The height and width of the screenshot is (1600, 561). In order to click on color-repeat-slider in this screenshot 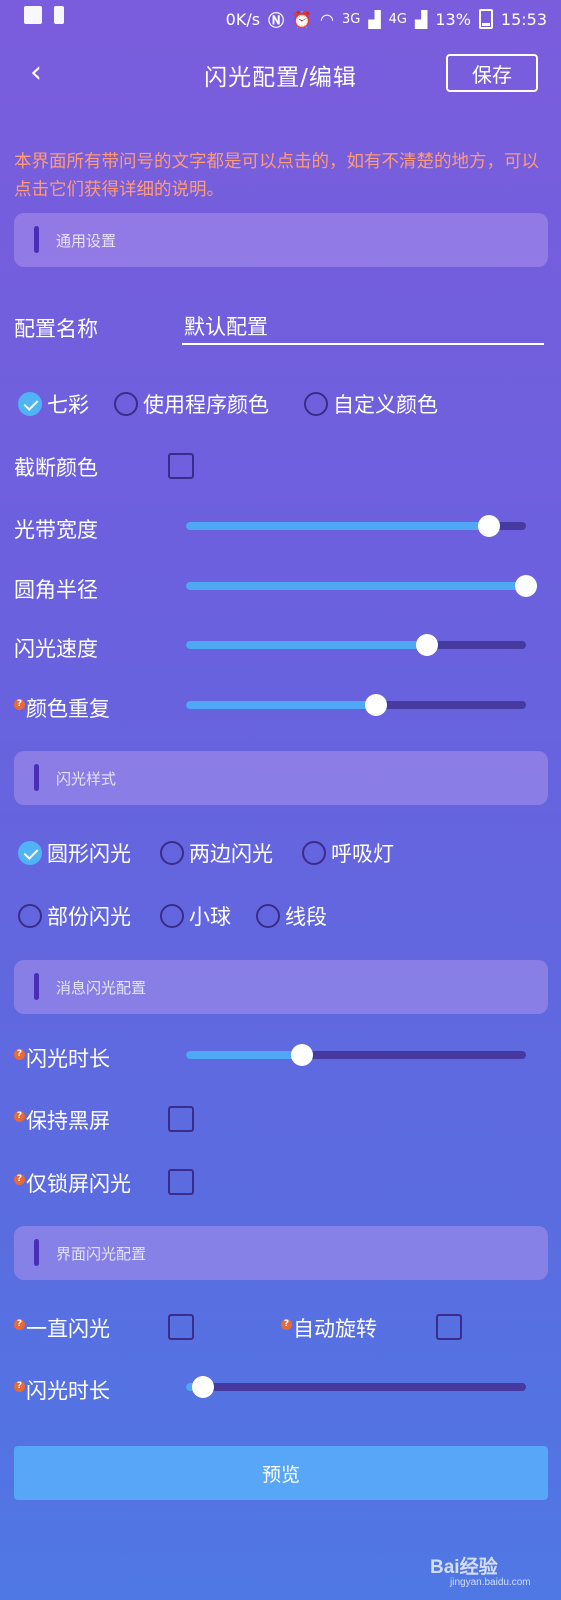, I will do `click(356, 705)`.